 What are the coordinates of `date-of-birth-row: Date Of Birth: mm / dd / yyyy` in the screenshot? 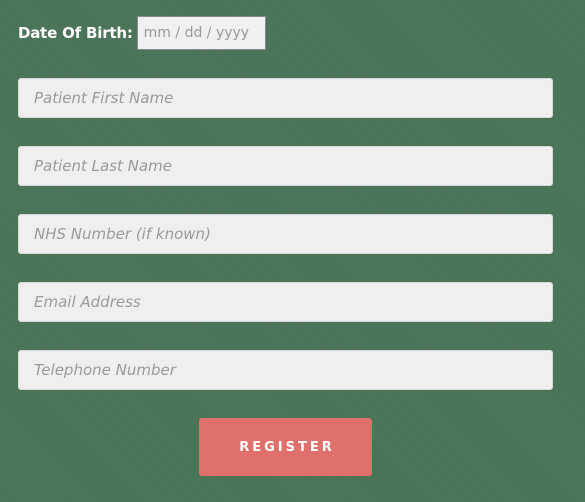 It's located at (142, 33).